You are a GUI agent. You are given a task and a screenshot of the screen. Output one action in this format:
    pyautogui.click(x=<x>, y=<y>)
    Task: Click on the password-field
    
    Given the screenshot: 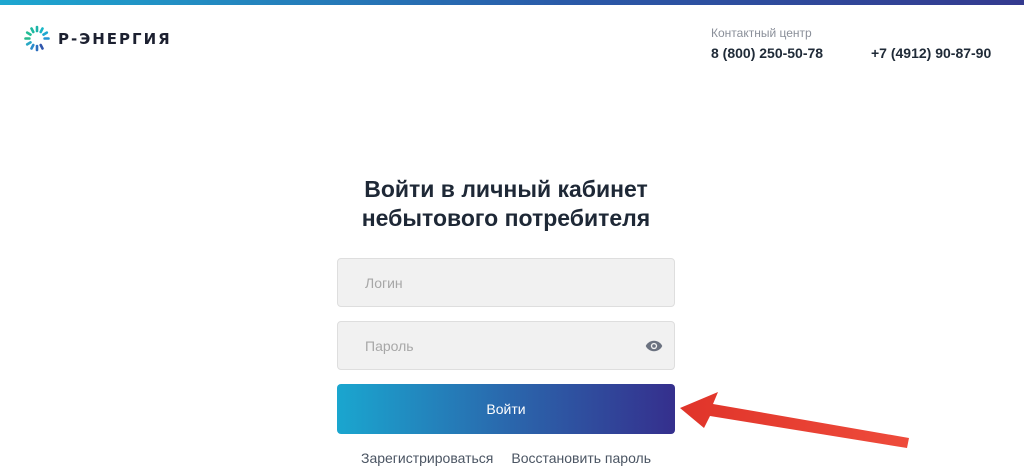 What is the action you would take?
    pyautogui.click(x=506, y=345)
    